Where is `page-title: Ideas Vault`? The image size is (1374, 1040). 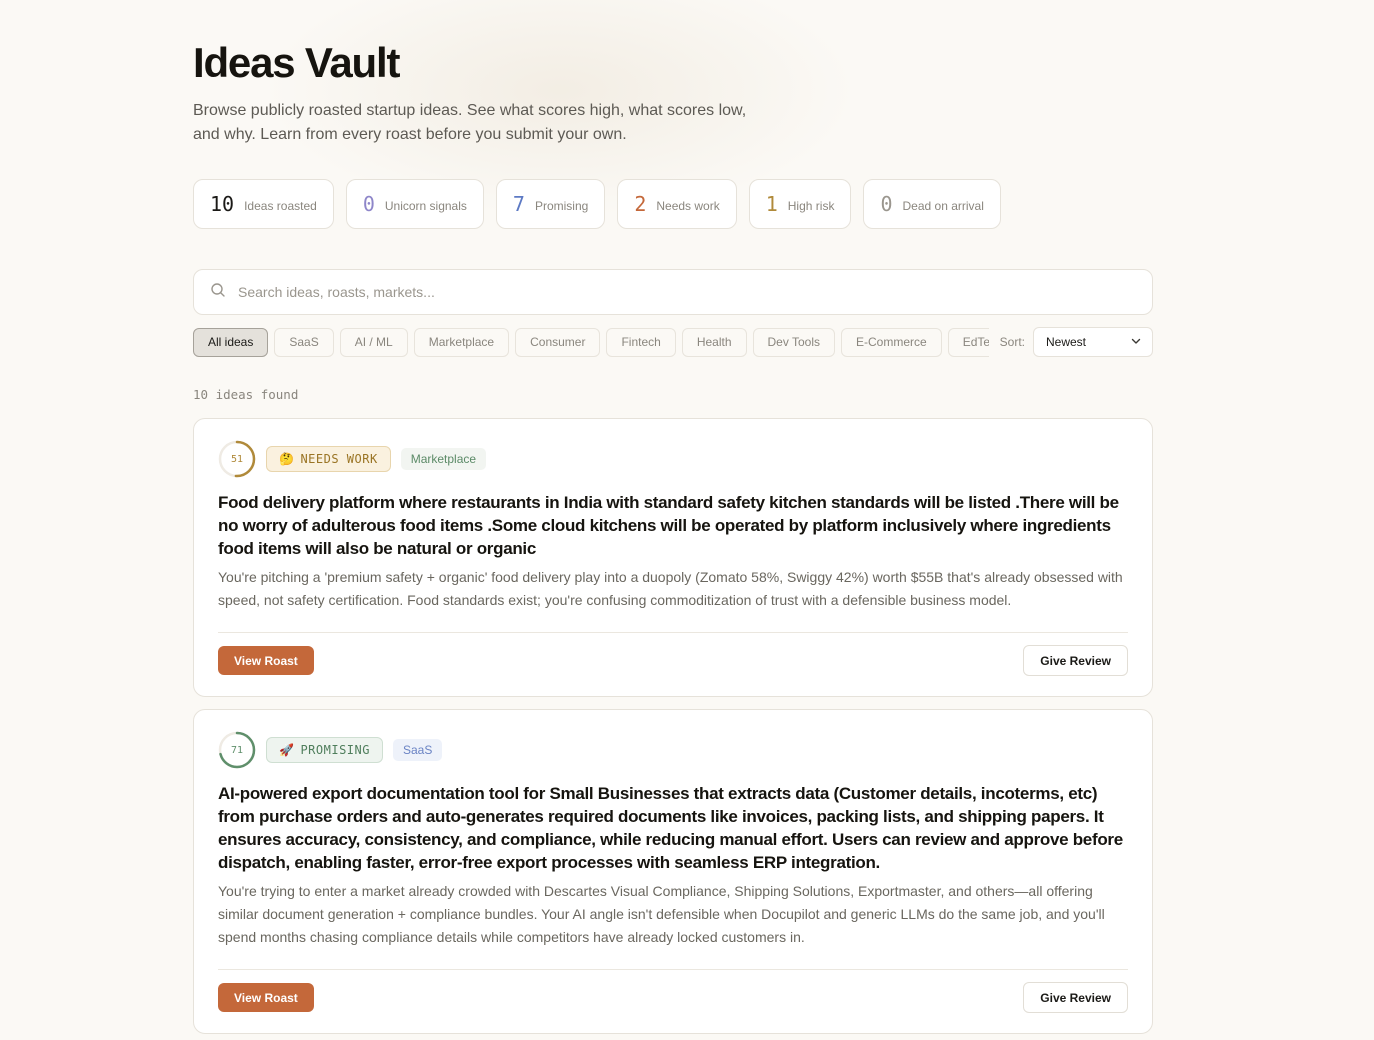
page-title: Ideas Vault is located at coordinates (296, 62).